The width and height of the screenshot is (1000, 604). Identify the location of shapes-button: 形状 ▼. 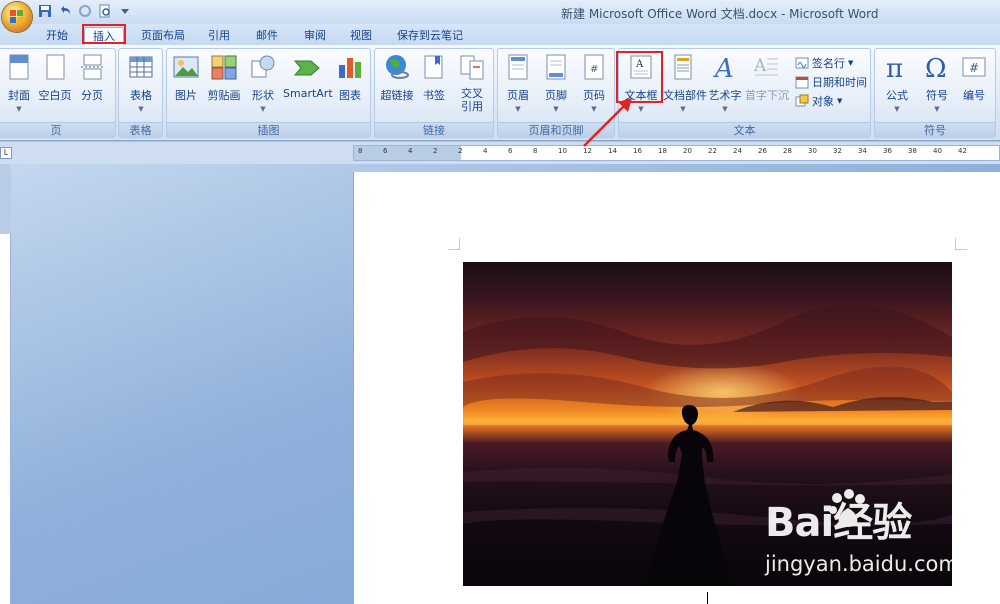
(263, 83).